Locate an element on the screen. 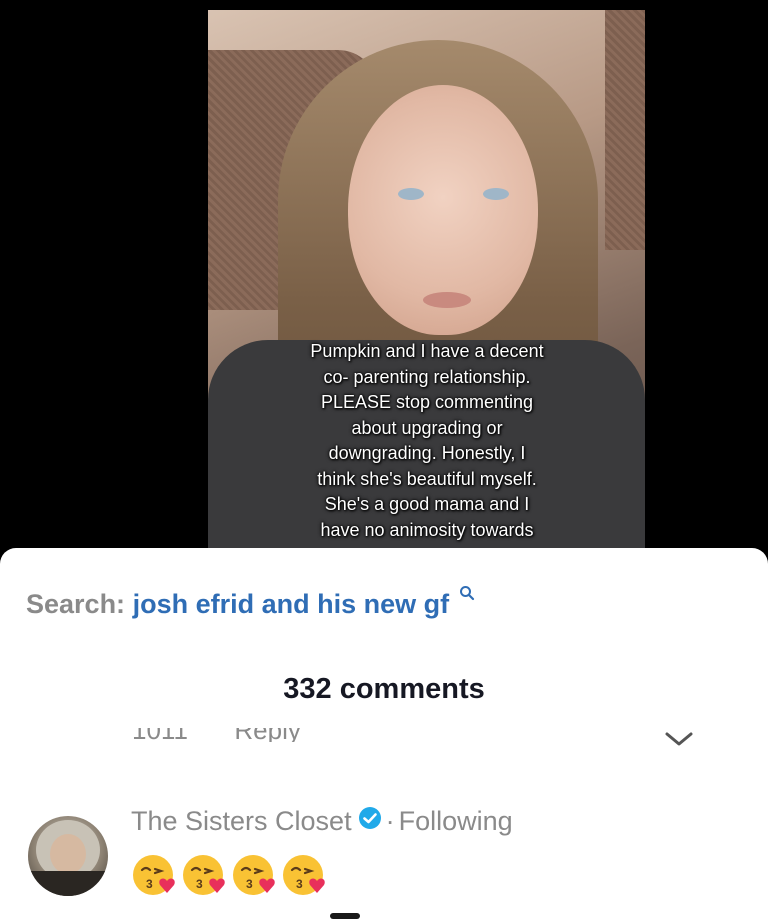 This screenshot has height=919, width=768. caption-line: have no animosity towards is located at coordinates (427, 529).